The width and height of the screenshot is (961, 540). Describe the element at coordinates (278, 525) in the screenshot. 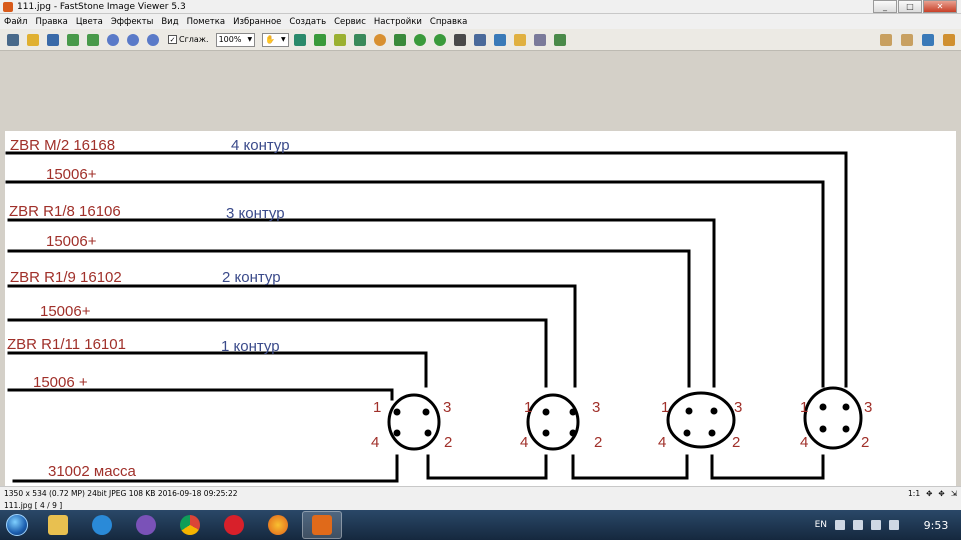

I see `taskbar-firefox` at that location.